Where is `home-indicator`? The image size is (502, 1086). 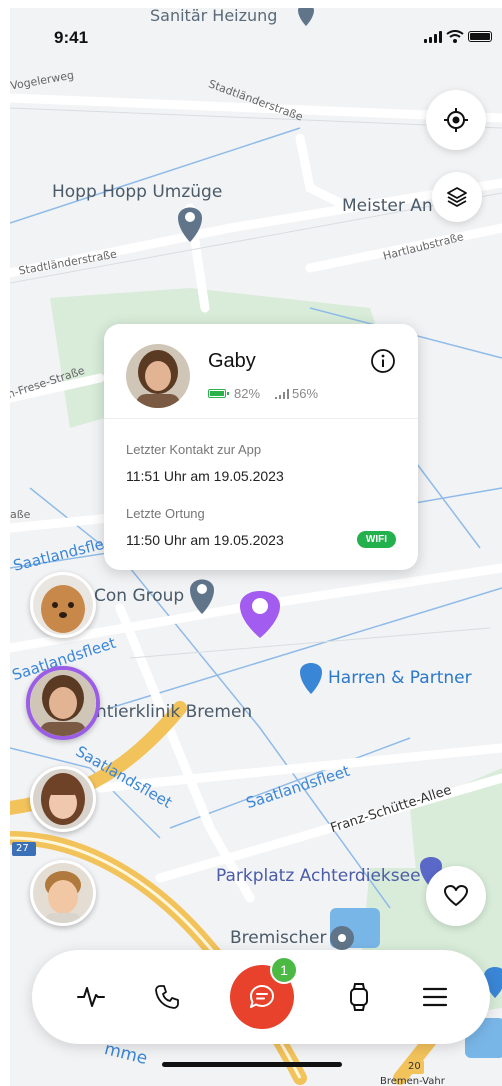
home-indicator is located at coordinates (252, 1064).